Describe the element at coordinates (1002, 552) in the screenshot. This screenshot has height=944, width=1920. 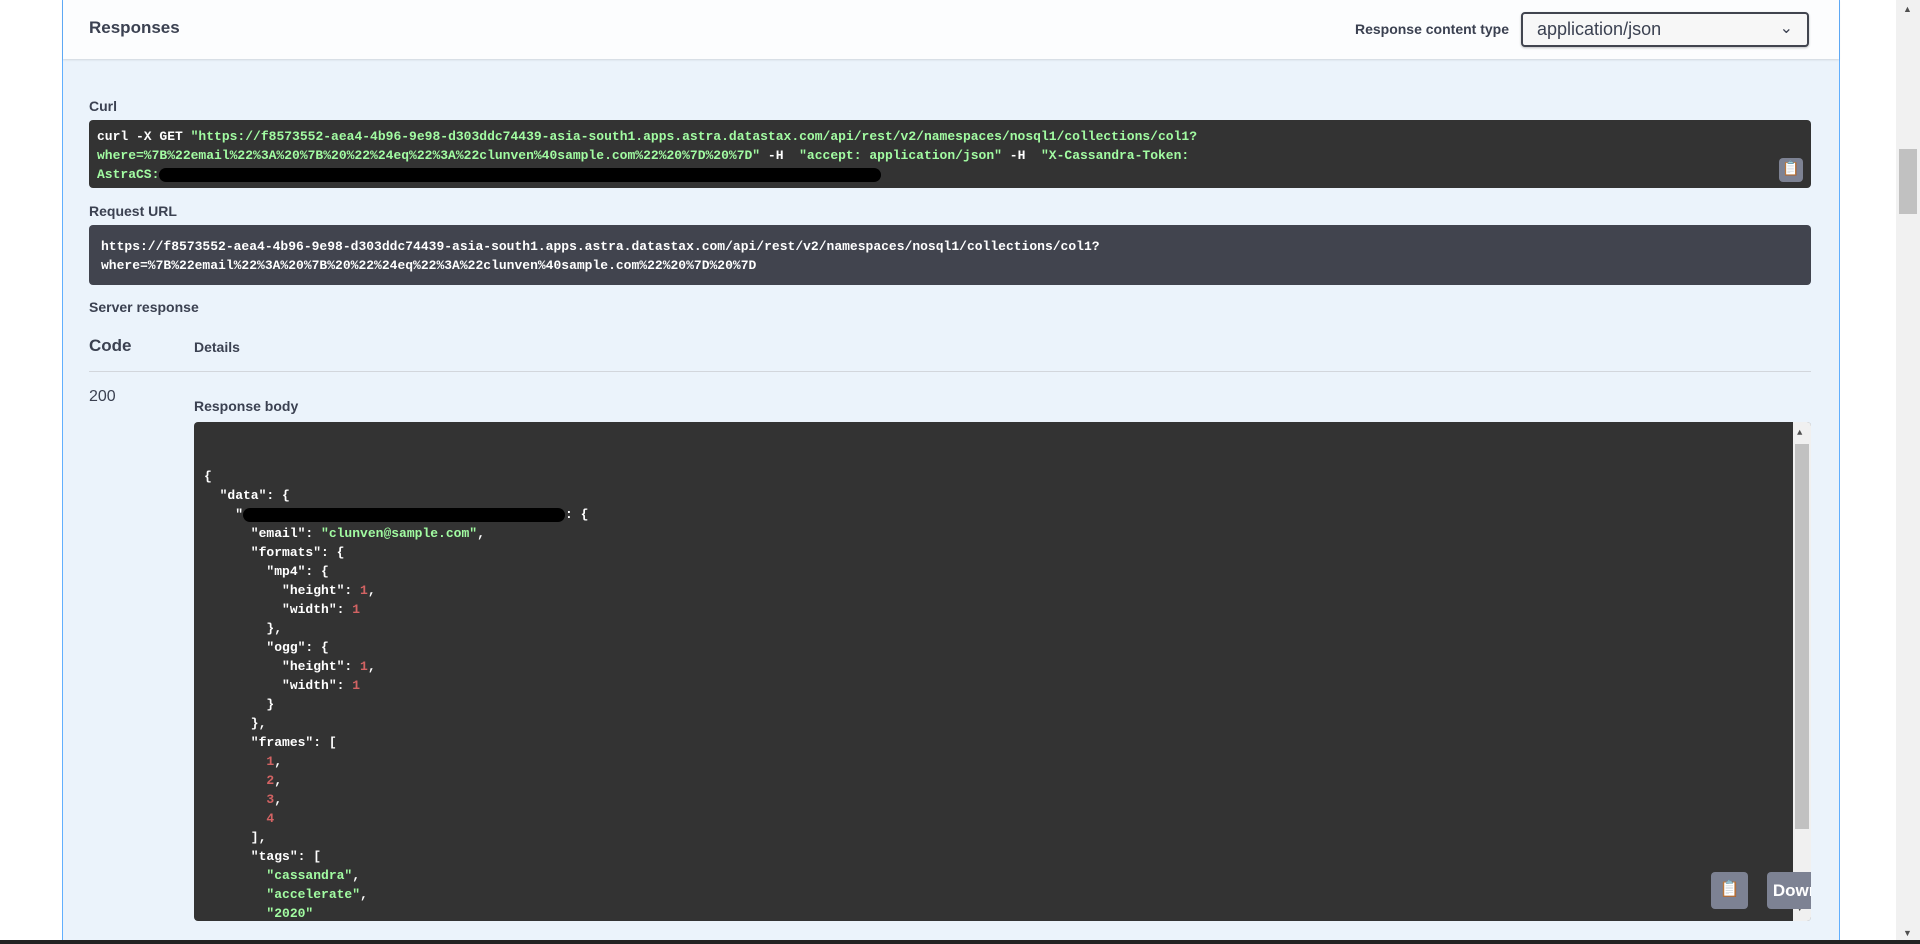
I see `response-body-line: "formats": {` at that location.